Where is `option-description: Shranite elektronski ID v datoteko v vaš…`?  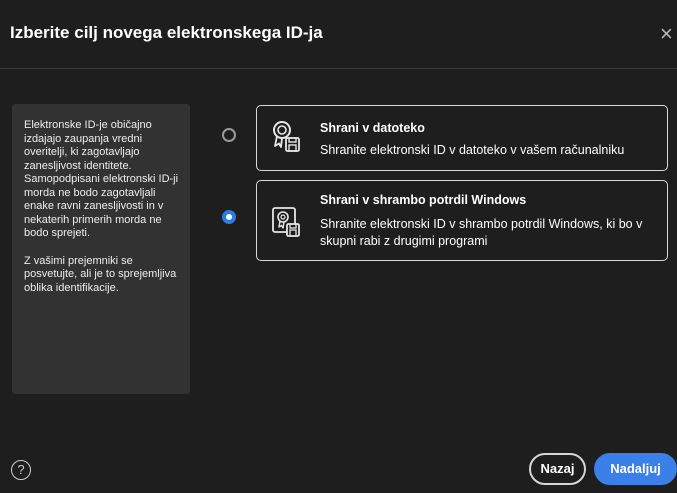
option-description: Shranite elektronski ID v datoteko v vaš… is located at coordinates (472, 150).